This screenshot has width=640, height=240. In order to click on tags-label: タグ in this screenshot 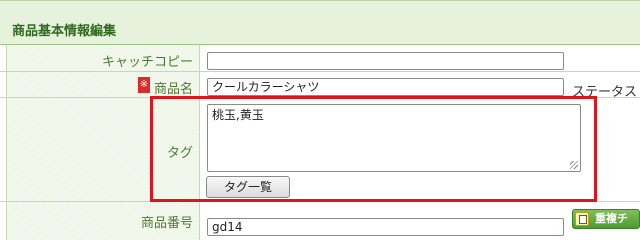, I will do `click(179, 153)`.